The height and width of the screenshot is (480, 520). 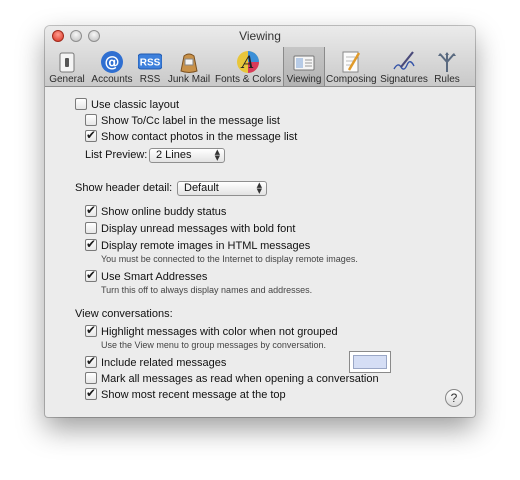 What do you see at coordinates (189, 79) in the screenshot?
I see `tab-junk-mail-label: Junk Mail` at bounding box center [189, 79].